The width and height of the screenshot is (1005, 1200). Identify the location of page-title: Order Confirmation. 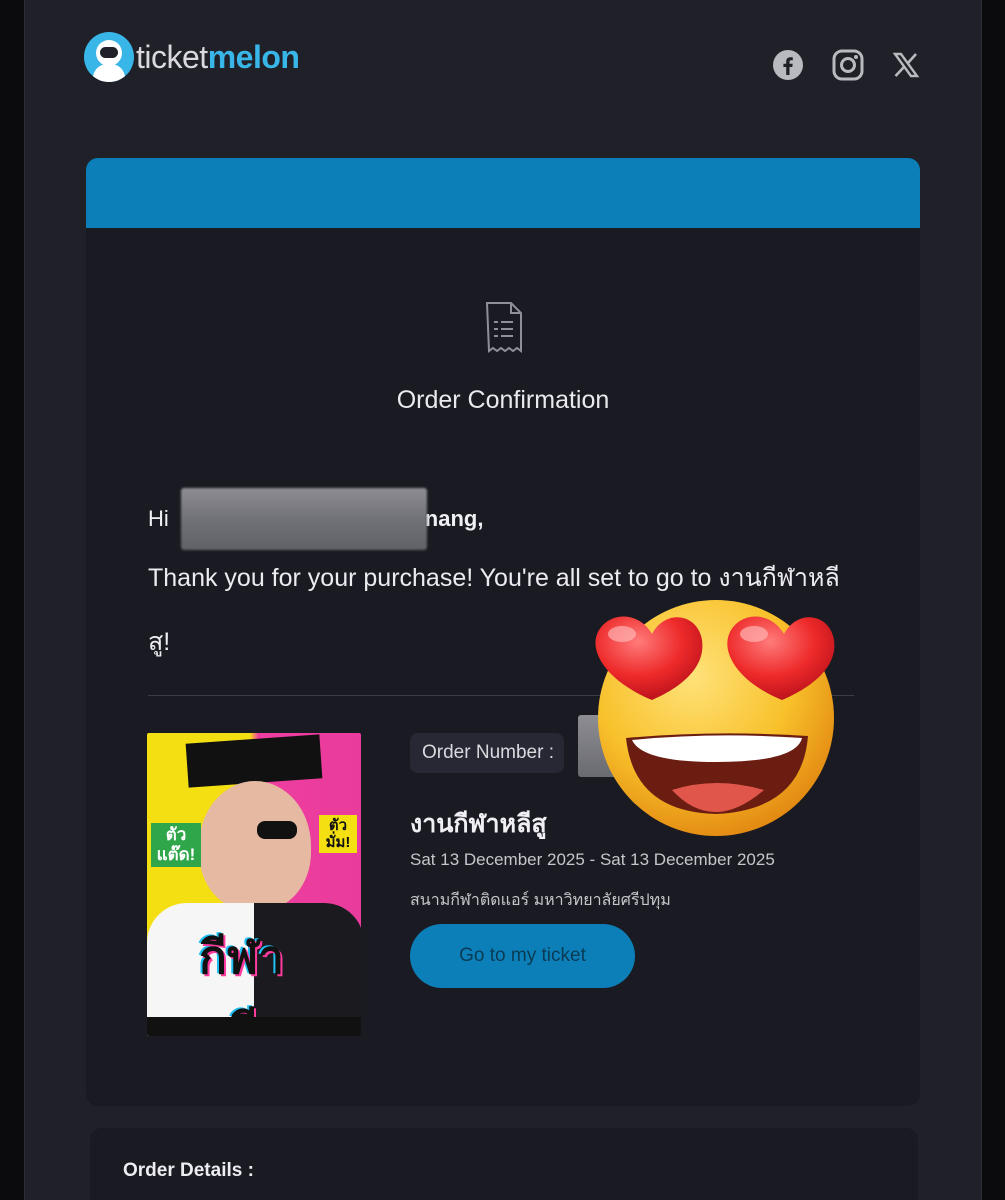
(503, 400).